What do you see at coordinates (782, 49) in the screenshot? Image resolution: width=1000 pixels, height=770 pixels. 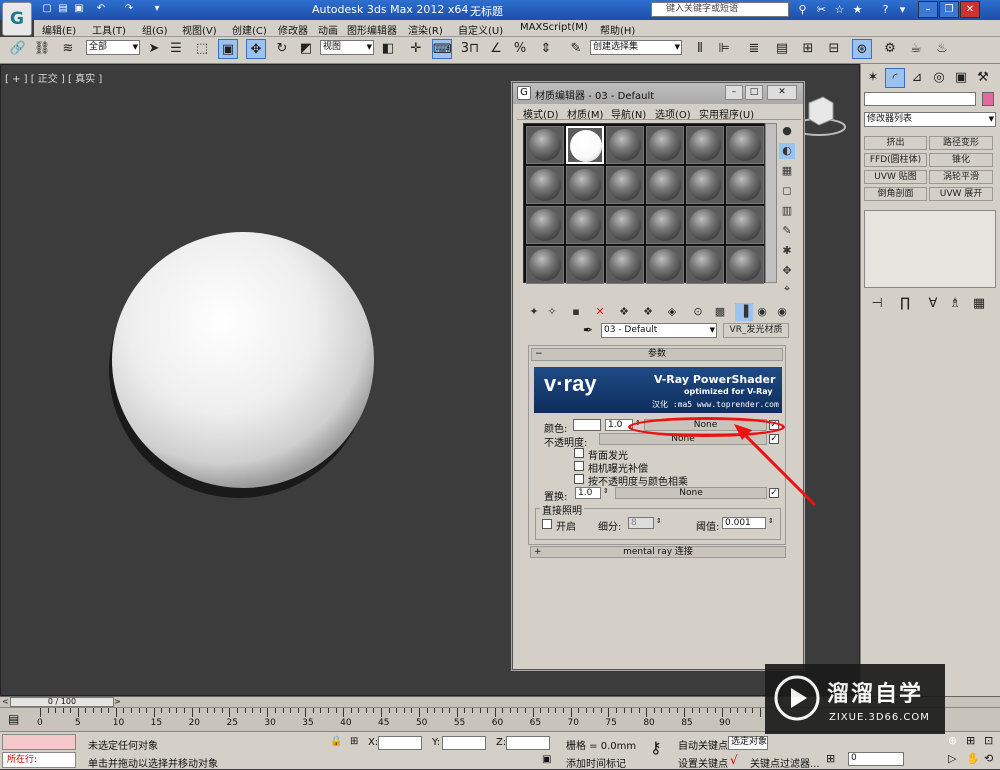 I see `graphite-ribbon-icon: ▤` at bounding box center [782, 49].